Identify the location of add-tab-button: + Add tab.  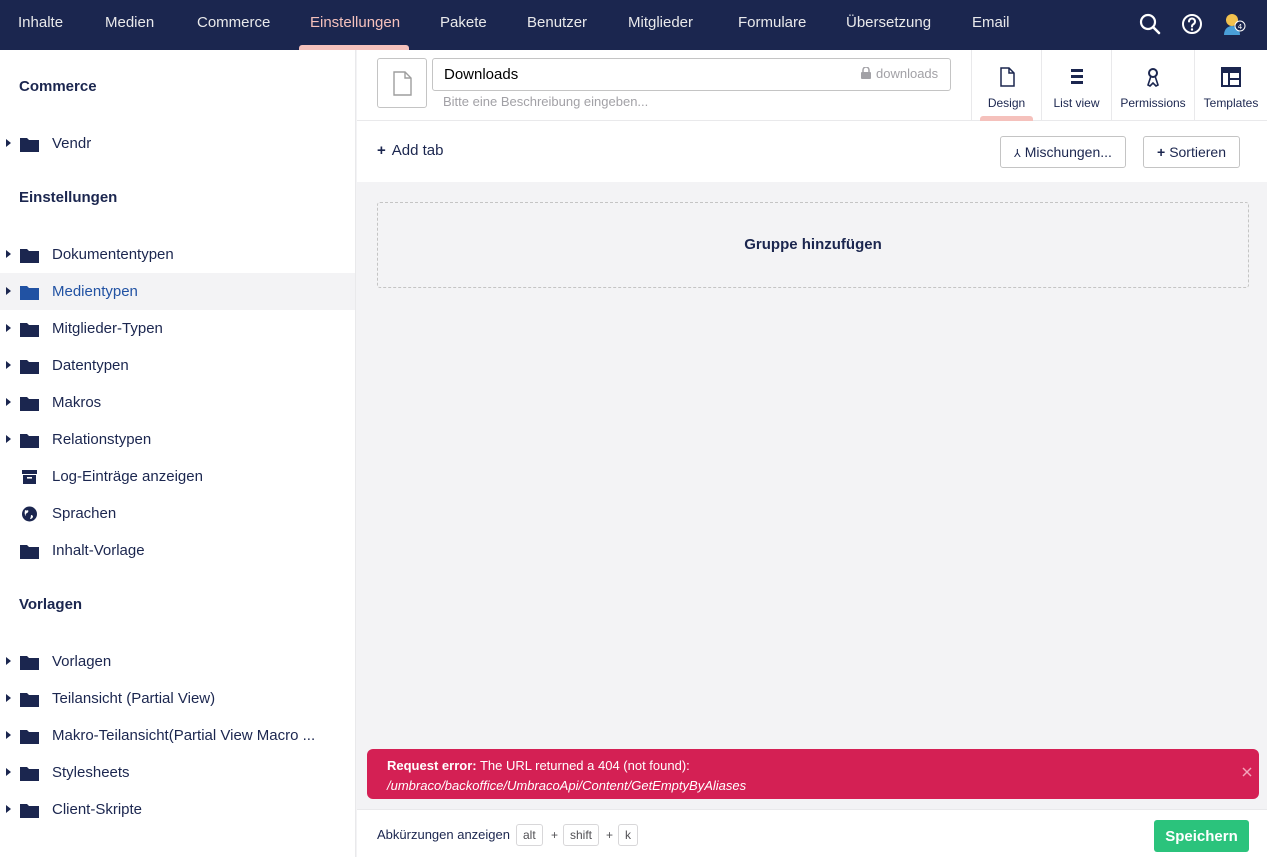
(410, 150).